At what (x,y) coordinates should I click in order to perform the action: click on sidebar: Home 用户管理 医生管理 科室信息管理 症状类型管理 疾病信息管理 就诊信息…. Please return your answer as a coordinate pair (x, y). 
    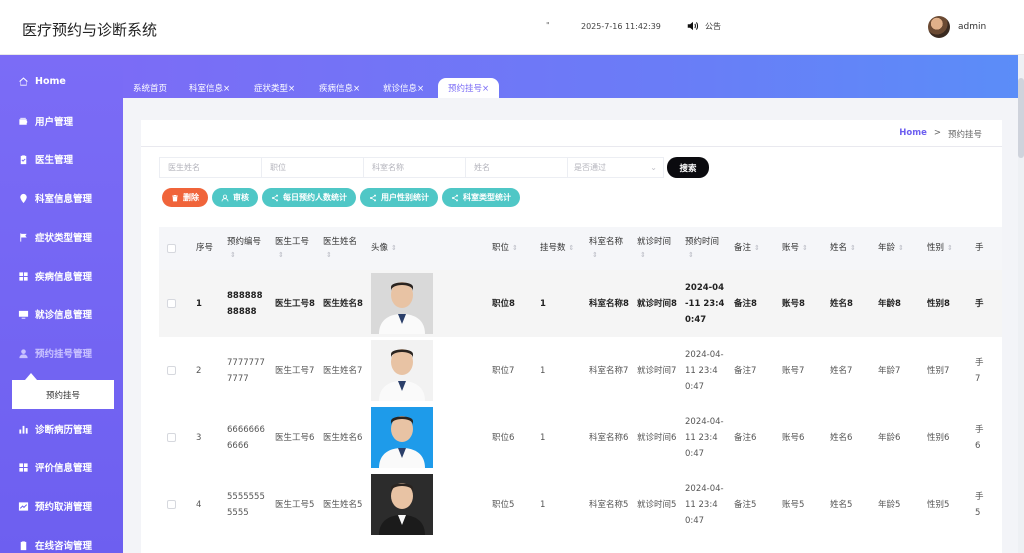
    Looking at the image, I should click on (61, 304).